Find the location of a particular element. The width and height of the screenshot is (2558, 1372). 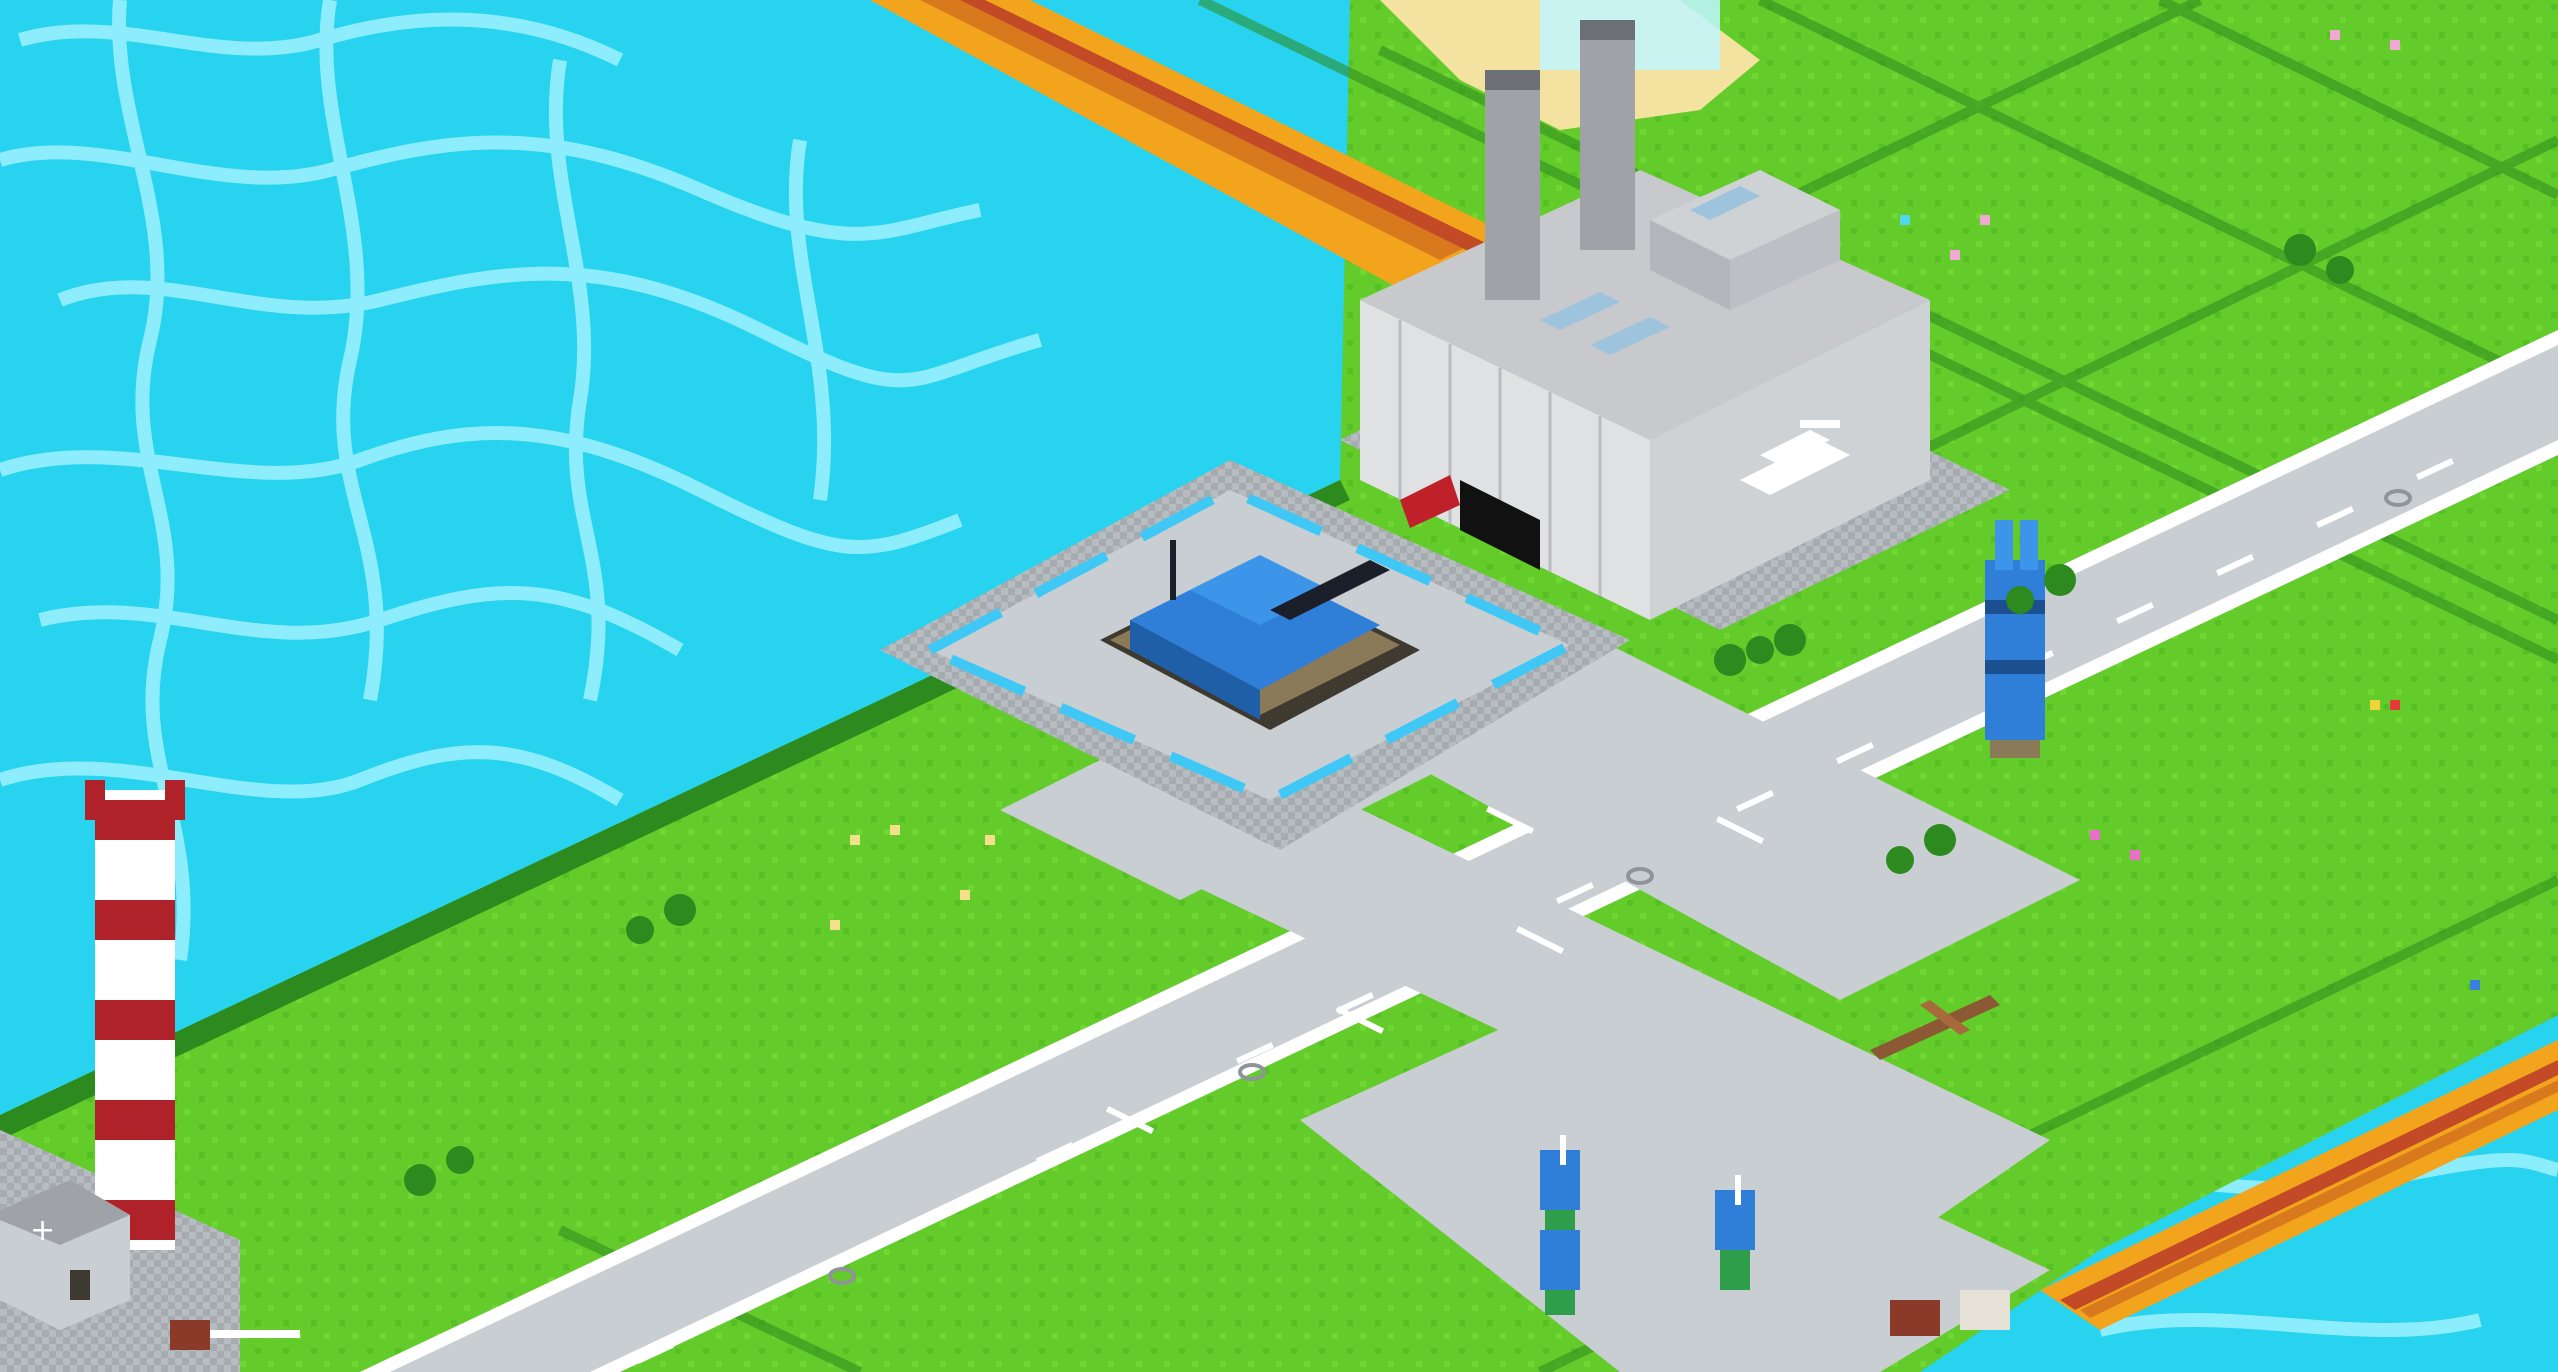

chimney-left is located at coordinates (1512, 190).